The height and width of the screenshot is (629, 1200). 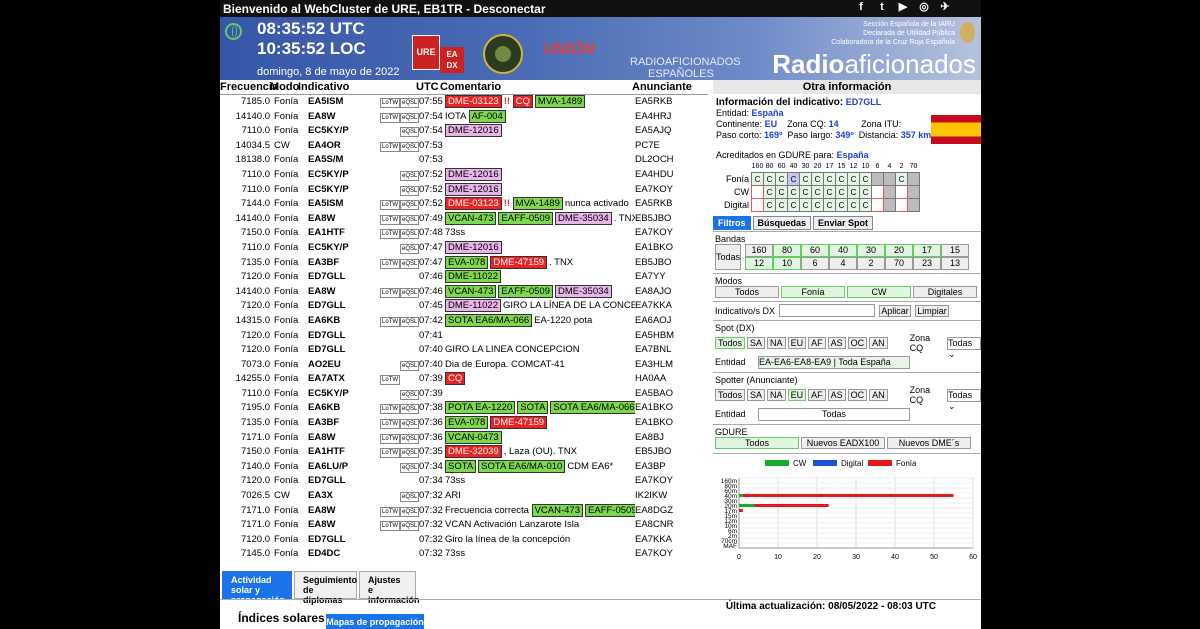 I want to click on callsign: EA4OR, so click(x=343, y=146).